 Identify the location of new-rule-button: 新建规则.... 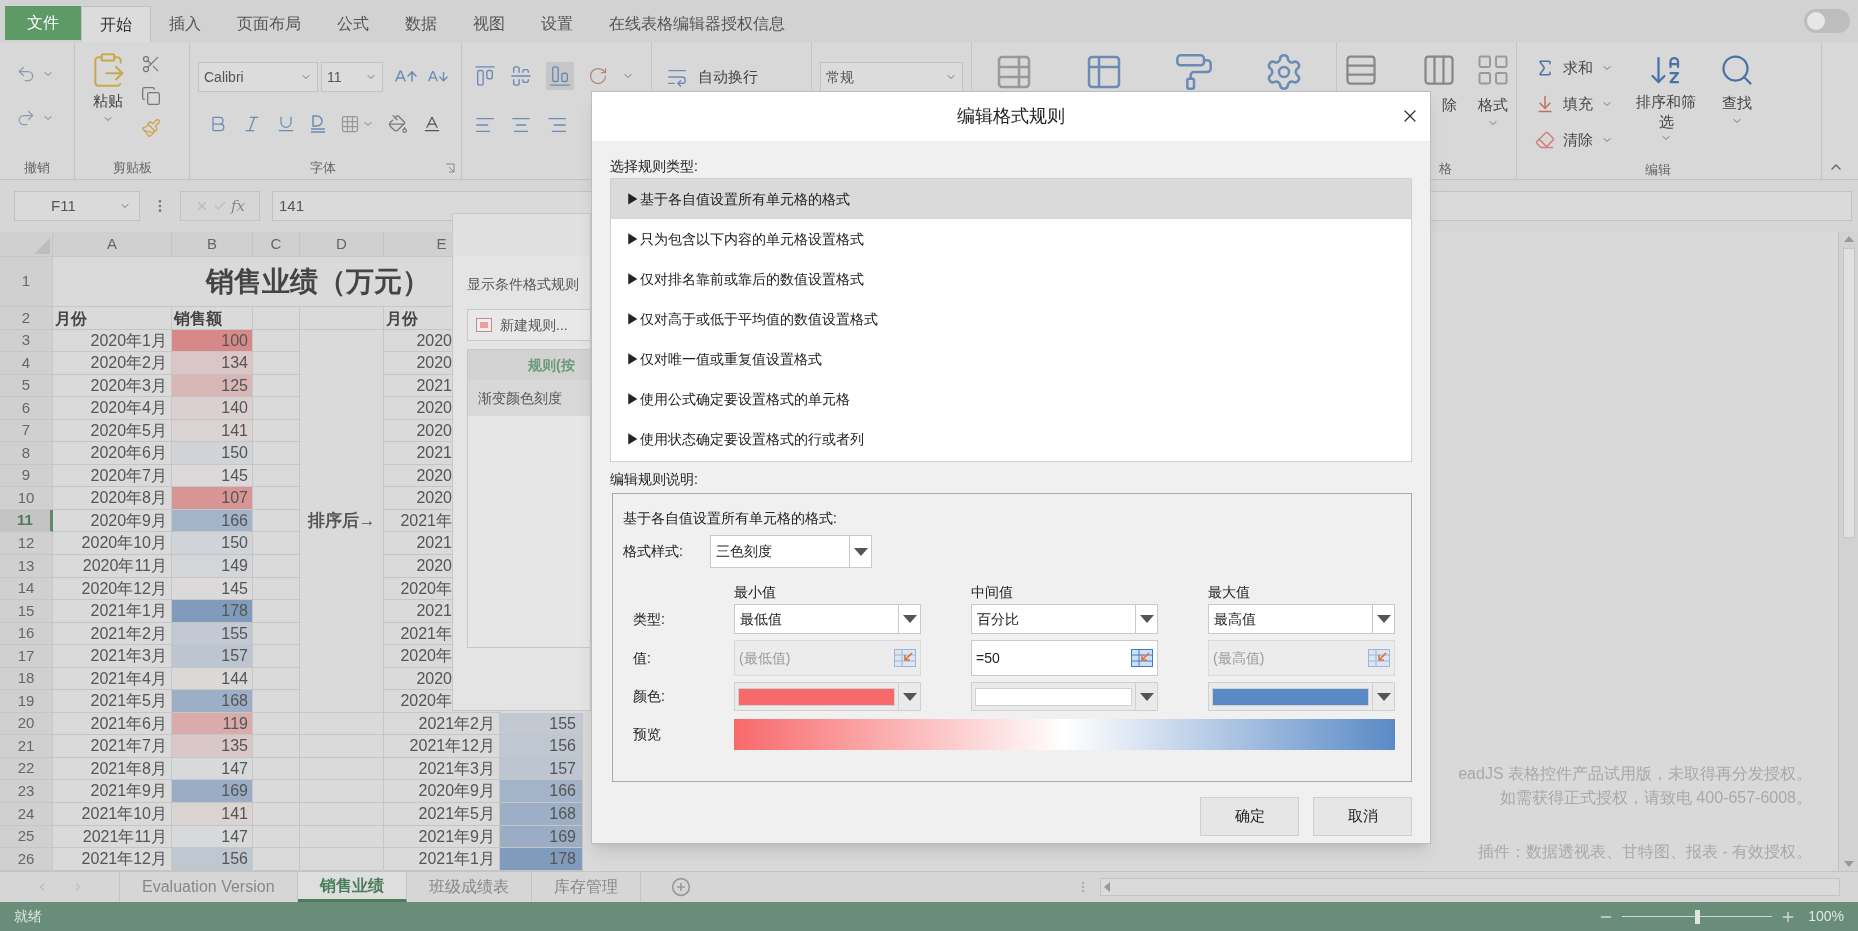
(528, 325).